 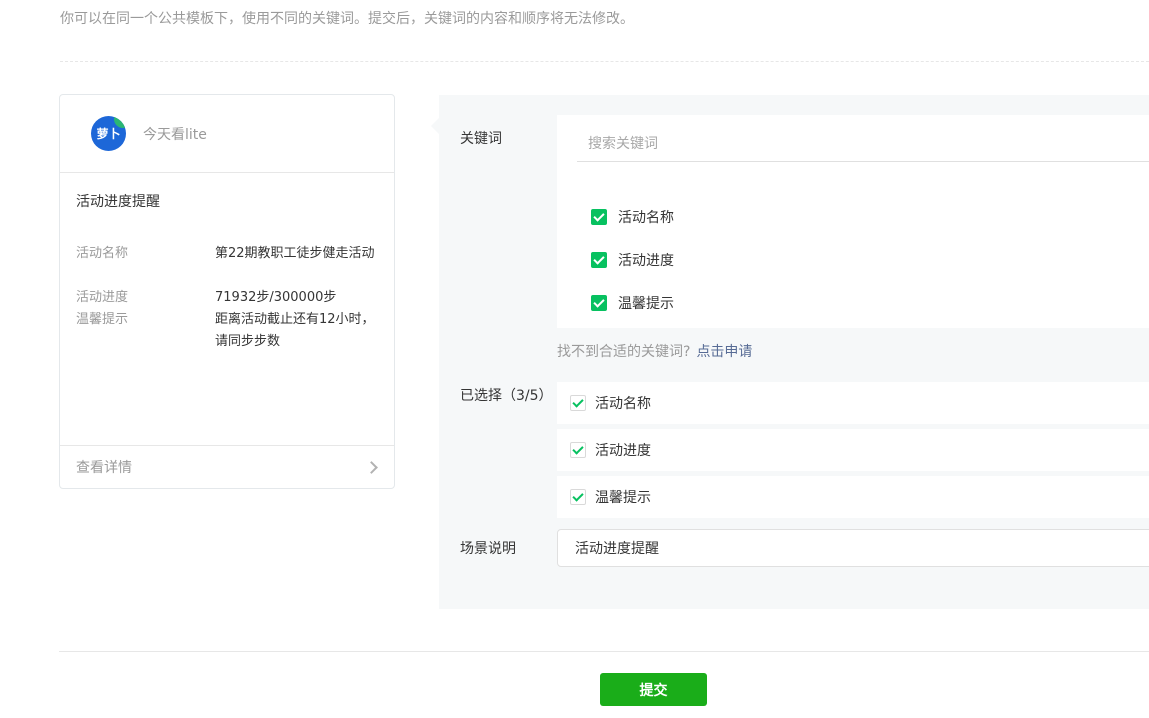 I want to click on not-found-text: 找不到合适的关键词?, so click(x=624, y=352).